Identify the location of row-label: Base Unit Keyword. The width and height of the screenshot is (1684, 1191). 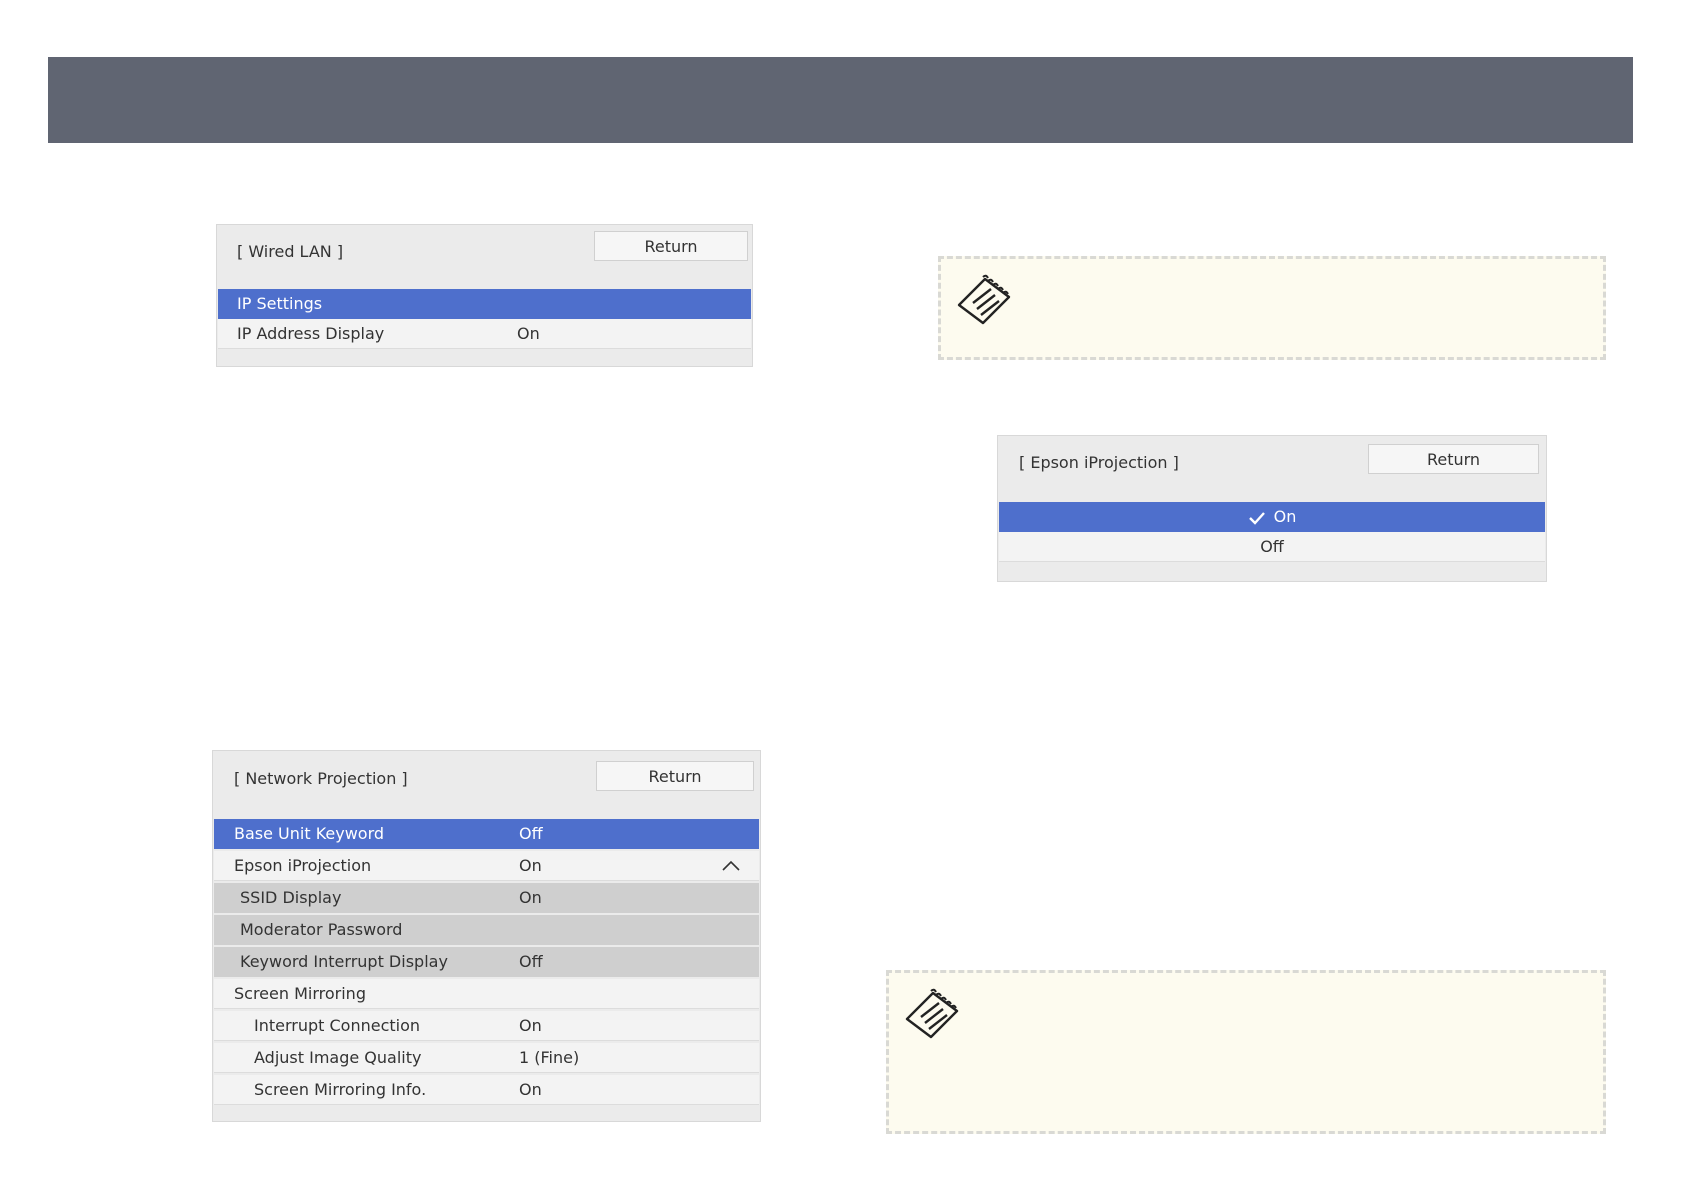
(309, 833).